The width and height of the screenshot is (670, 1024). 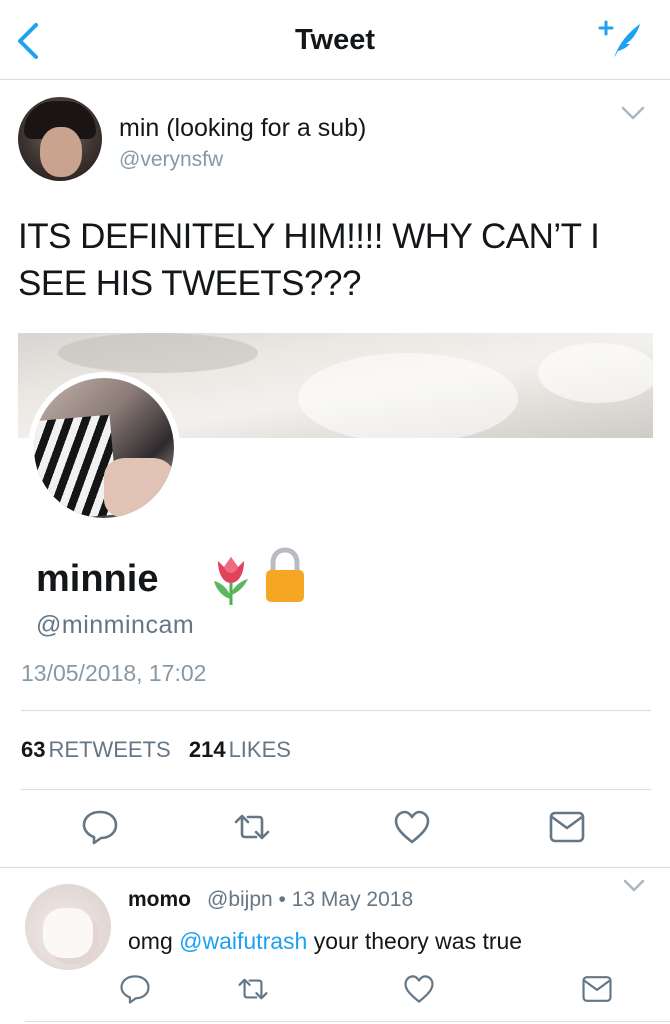 I want to click on likes-count: 214, so click(x=207, y=749).